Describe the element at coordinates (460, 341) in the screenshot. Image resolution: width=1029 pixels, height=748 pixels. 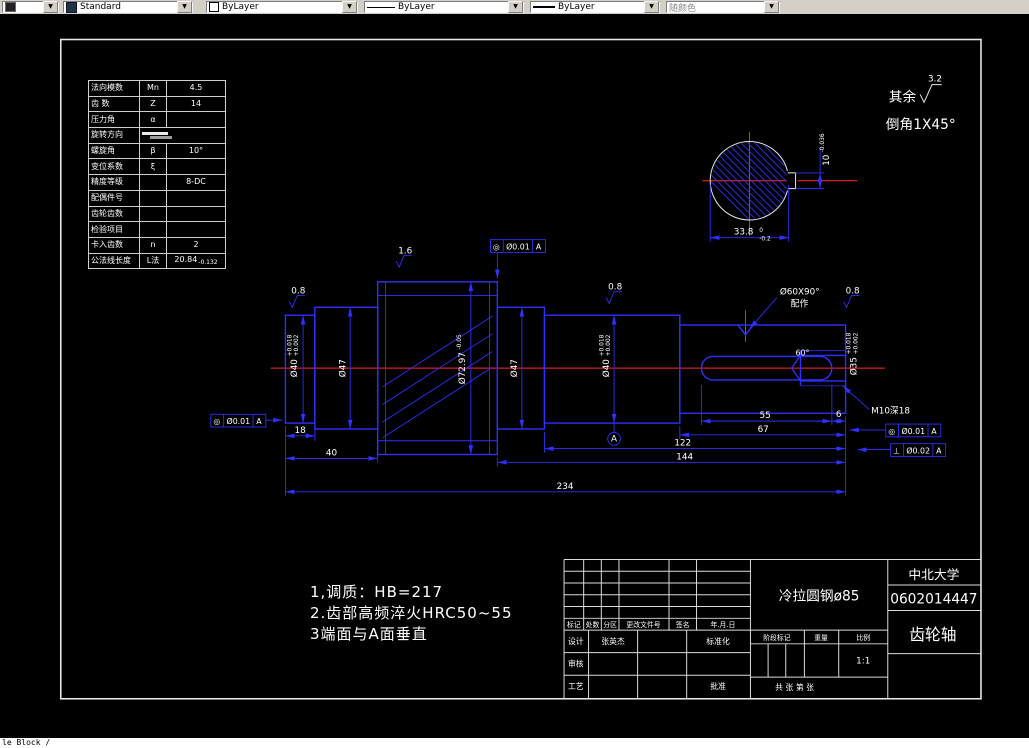
I see `svg-text: -0.05` at that location.